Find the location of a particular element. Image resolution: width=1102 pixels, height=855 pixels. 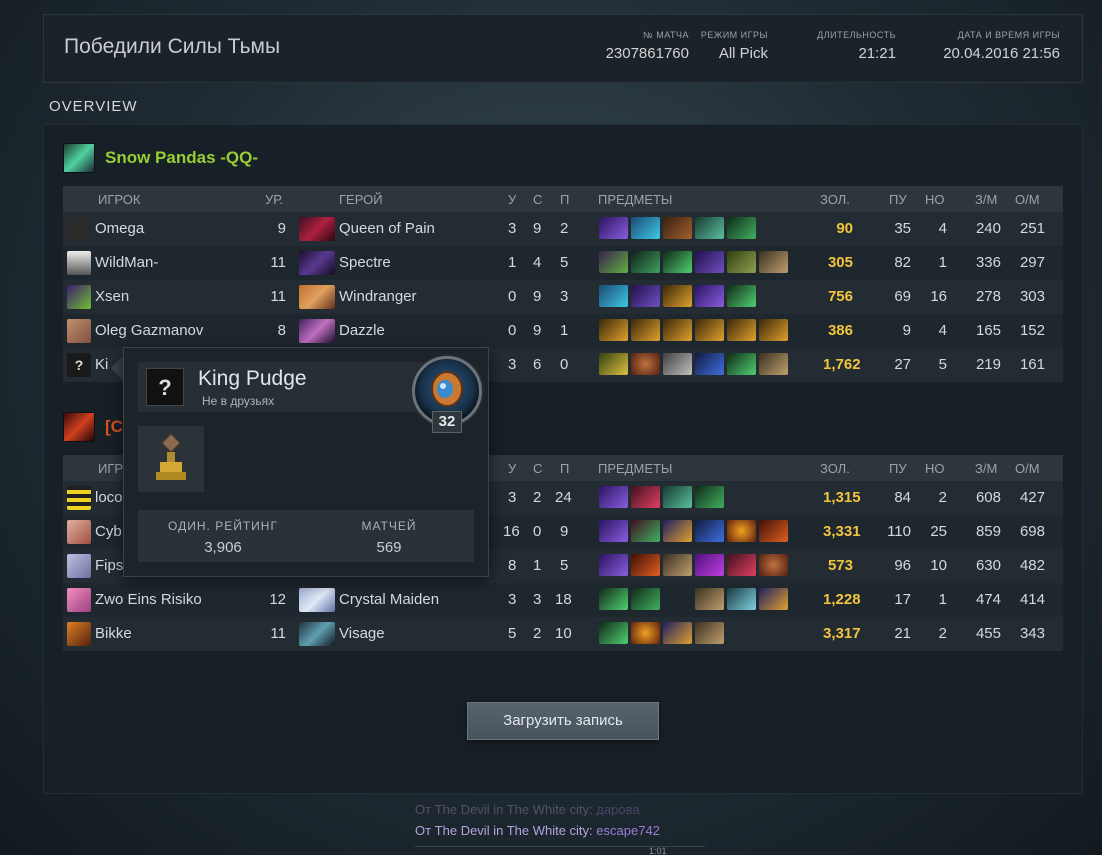

last-hits: 110 is located at coordinates (899, 531).